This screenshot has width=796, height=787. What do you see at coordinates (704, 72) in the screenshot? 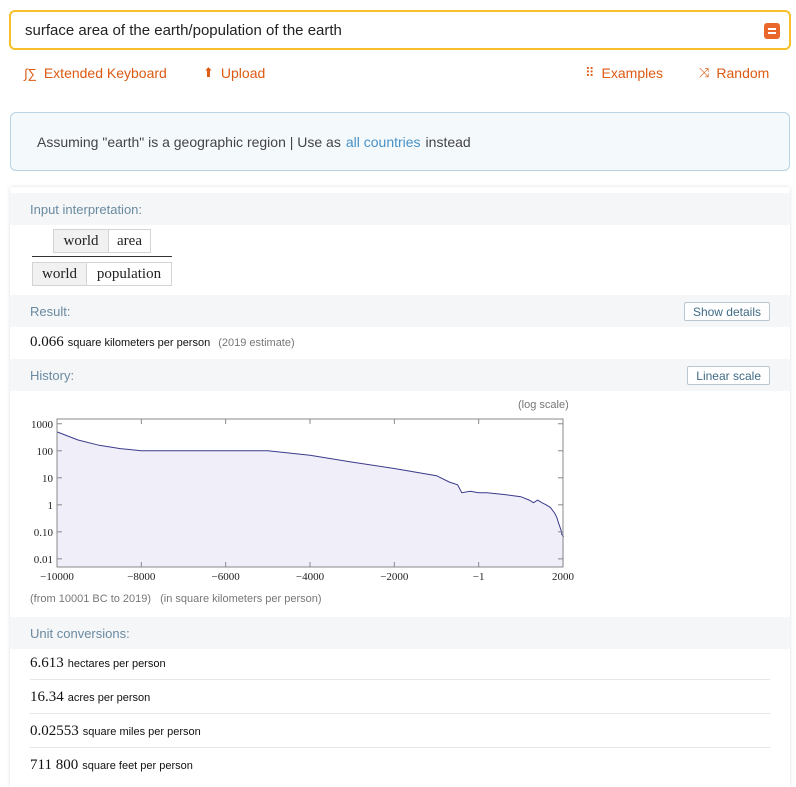
I see `shuffle-icon: ⤨` at bounding box center [704, 72].